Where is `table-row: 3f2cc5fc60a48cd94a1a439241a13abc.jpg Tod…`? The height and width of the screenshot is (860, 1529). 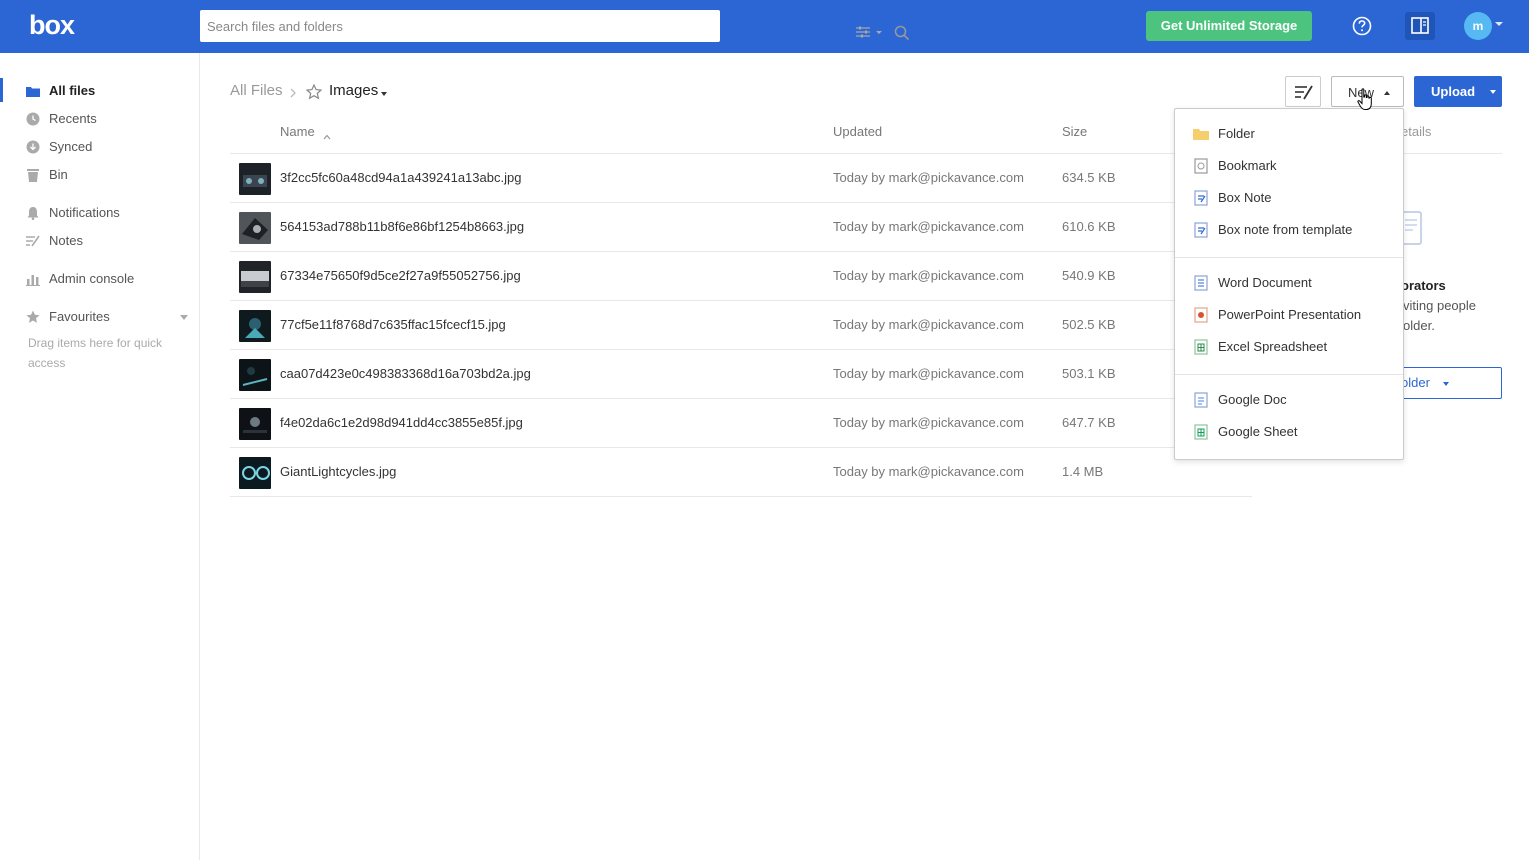
table-row: 3f2cc5fc60a48cd94a1a439241a13abc.jpg Tod… is located at coordinates (741, 178).